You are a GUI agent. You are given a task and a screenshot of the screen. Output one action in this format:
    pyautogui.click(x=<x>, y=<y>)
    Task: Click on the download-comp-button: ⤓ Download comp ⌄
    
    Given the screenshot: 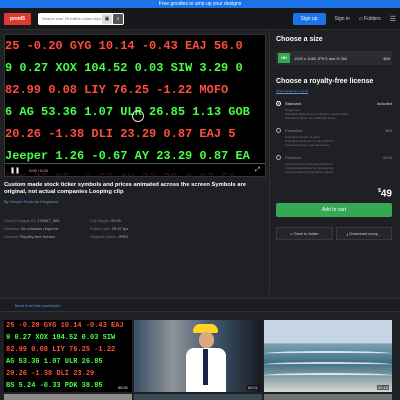 What is the action you would take?
    pyautogui.click(x=363, y=234)
    